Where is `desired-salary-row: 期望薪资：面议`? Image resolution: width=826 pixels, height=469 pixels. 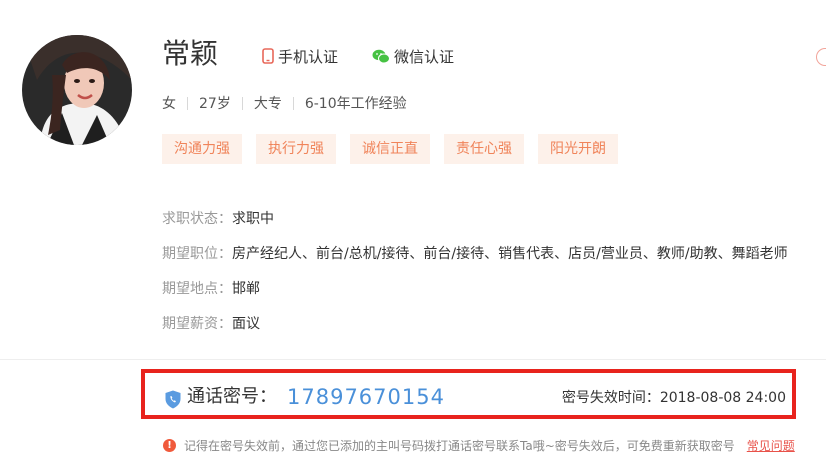
desired-salary-row: 期望薪资：面议 is located at coordinates (492, 328).